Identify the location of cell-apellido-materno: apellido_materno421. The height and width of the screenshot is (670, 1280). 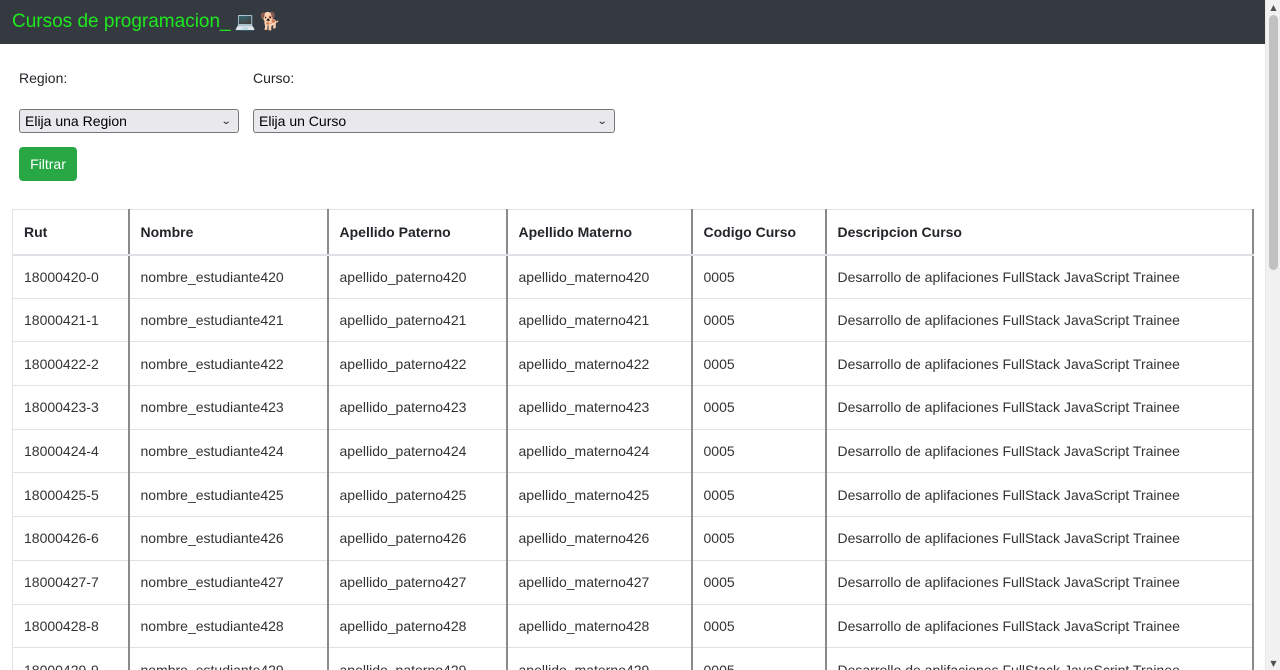
(599, 320).